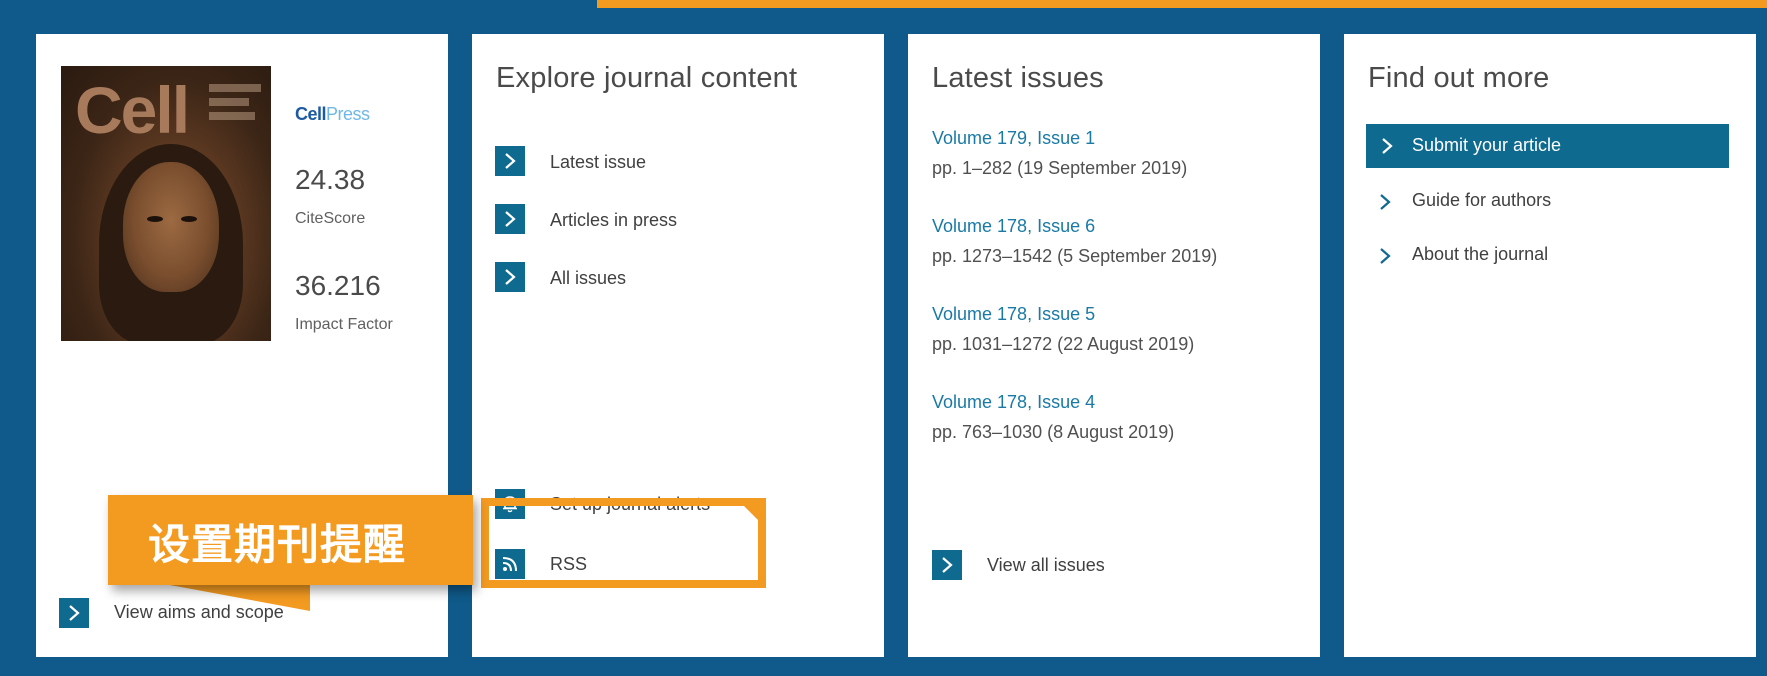 The width and height of the screenshot is (1767, 676). Describe the element at coordinates (751, 513) in the screenshot. I see `highlight-frame-corner` at that location.